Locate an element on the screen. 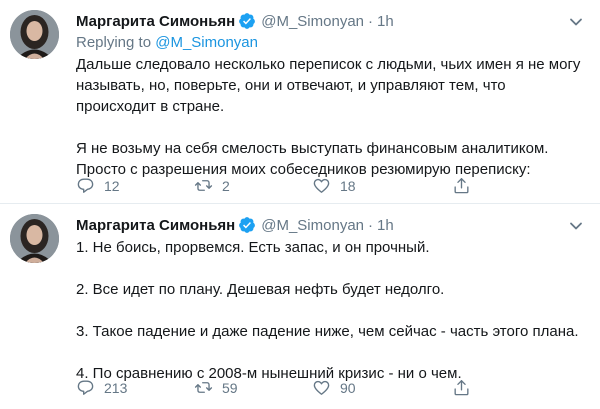 This screenshot has height=409, width=600. tweet-actions: 12 2 18 is located at coordinates (331, 185).